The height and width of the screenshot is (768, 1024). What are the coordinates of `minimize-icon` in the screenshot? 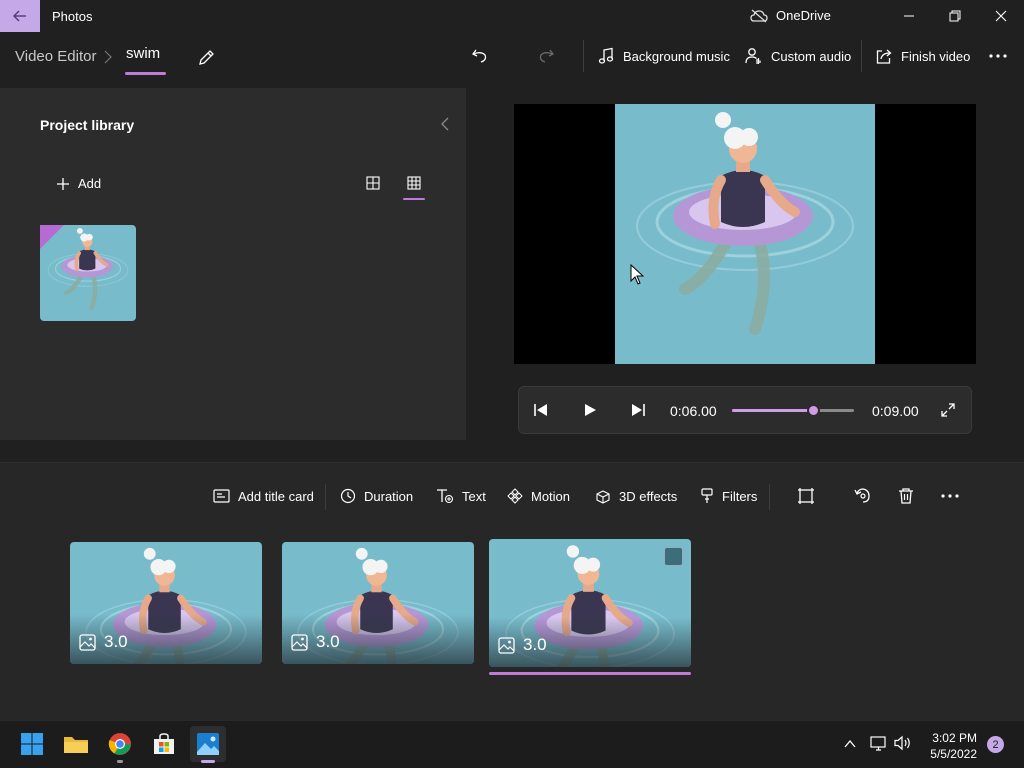 It's located at (909, 16).